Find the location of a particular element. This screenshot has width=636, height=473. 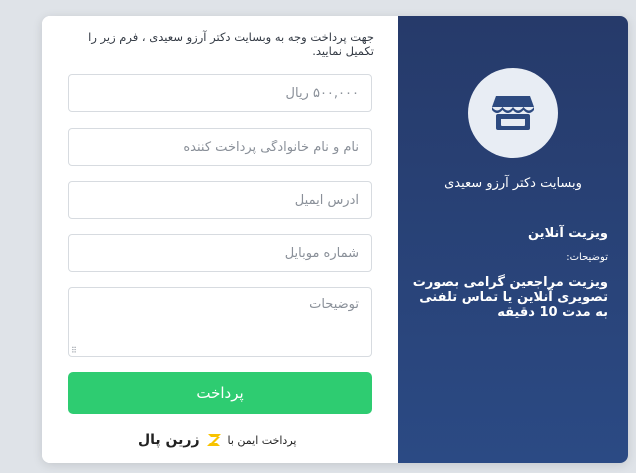

email-field is located at coordinates (220, 200).